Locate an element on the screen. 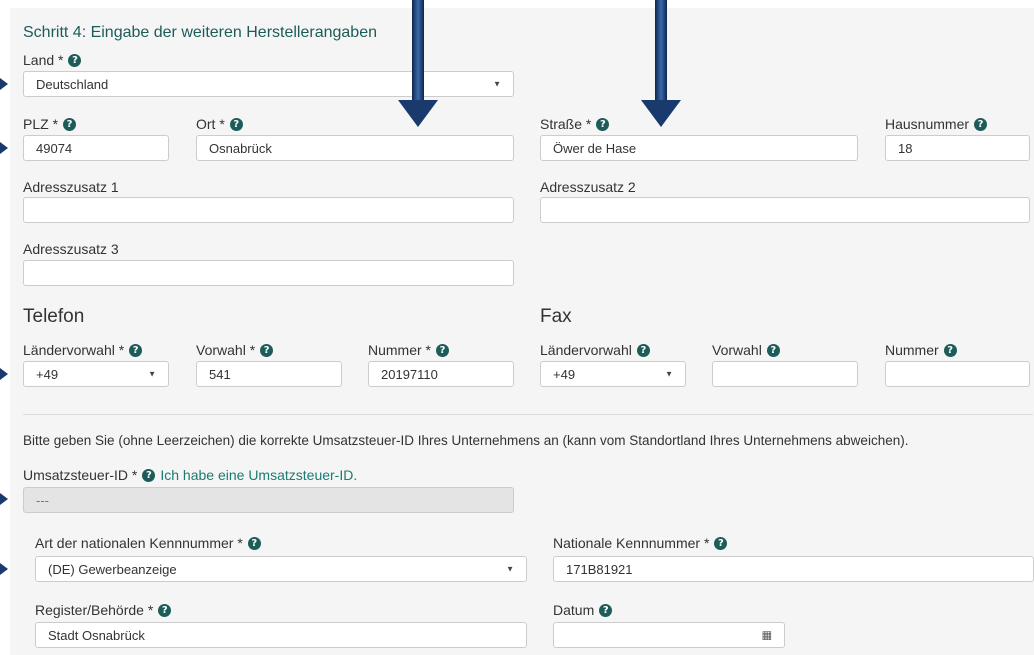  datum-input: ▦ is located at coordinates (669, 635).